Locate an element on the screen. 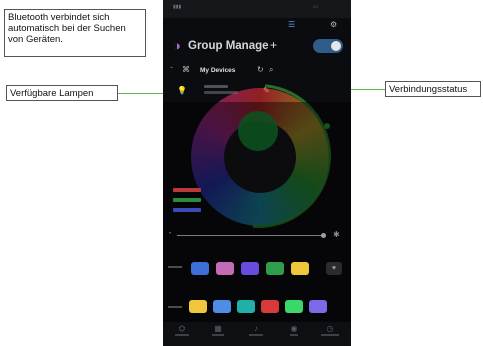 The image size is (483, 346). settings-icon: ⚙ is located at coordinates (333, 24).